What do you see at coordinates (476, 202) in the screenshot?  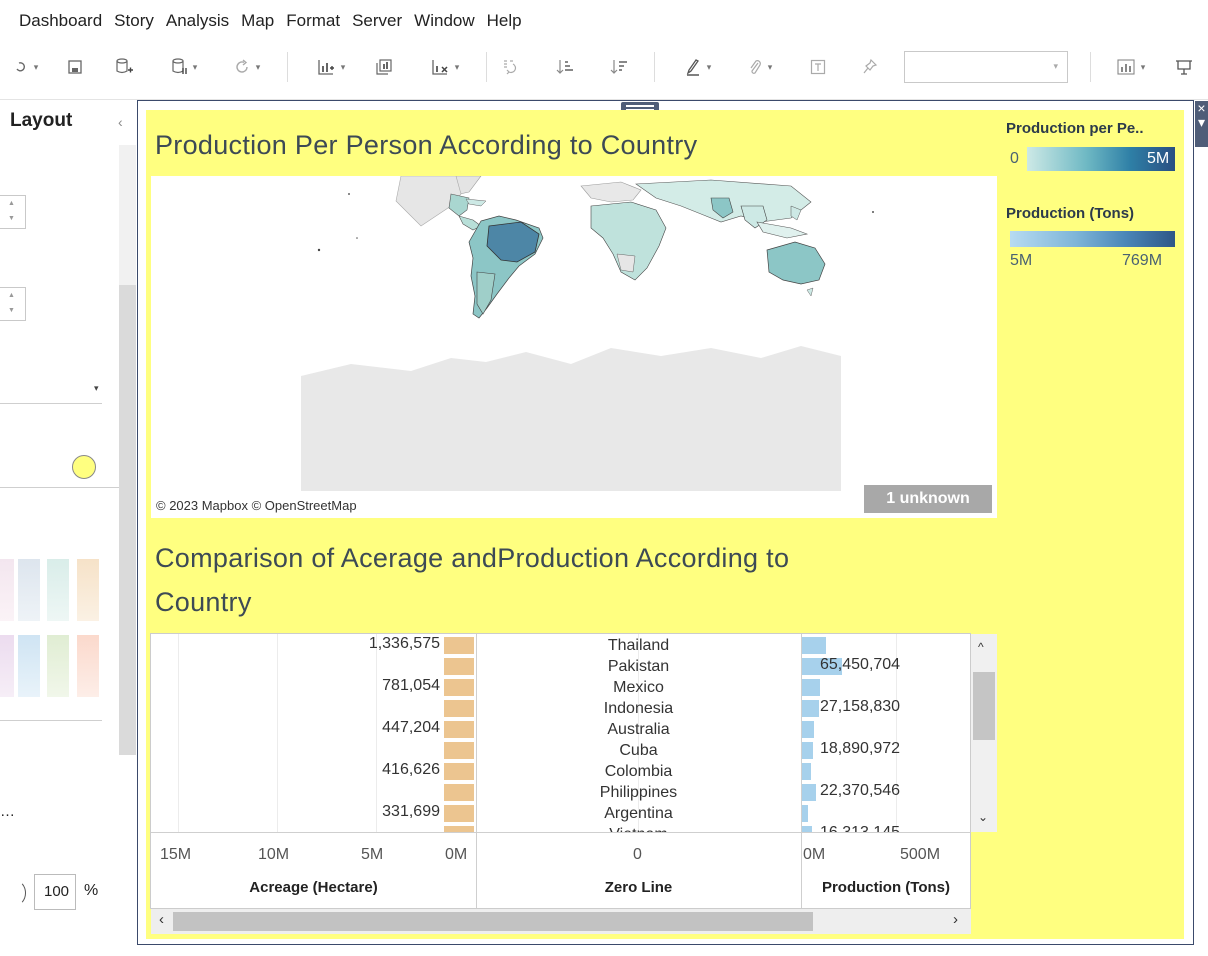 I see `country-cuba` at bounding box center [476, 202].